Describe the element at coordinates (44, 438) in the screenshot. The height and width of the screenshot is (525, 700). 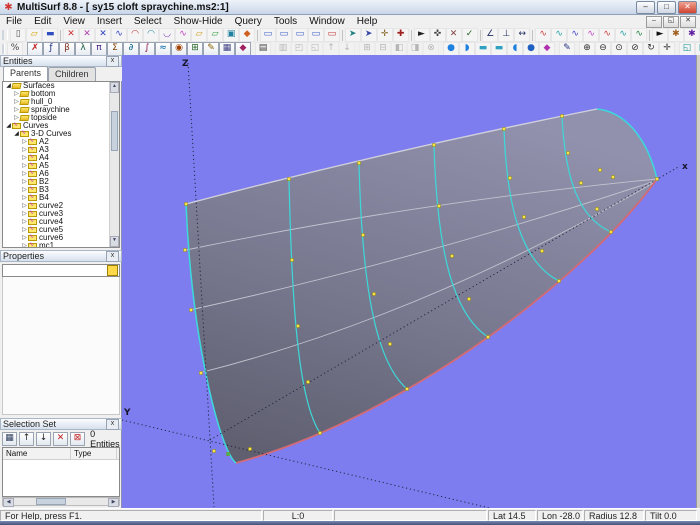
I see `selection-move-down-icon: ↓` at that location.